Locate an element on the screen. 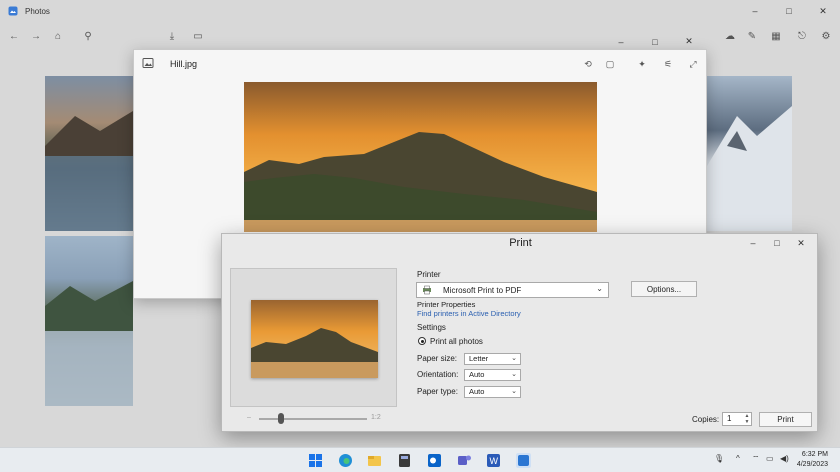  filter-icon: ⚟ is located at coordinates (668, 64).